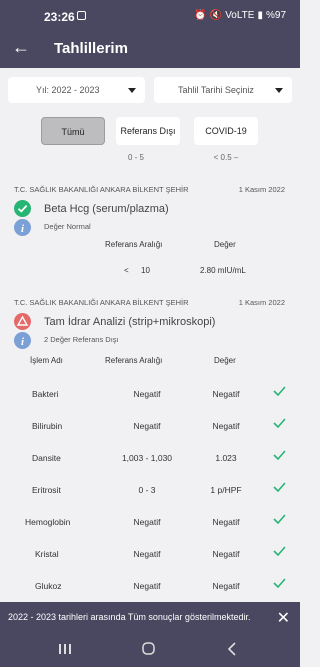 The width and height of the screenshot is (320, 667). Describe the element at coordinates (226, 131) in the screenshot. I see `tab-covid: COVID-19` at that location.